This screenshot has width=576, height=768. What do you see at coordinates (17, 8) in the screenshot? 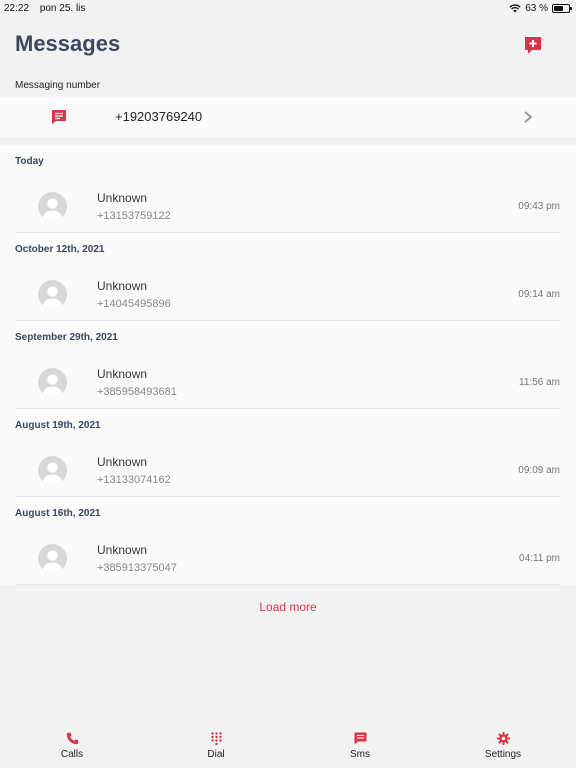
I see `status-time: 22:22` at bounding box center [17, 8].